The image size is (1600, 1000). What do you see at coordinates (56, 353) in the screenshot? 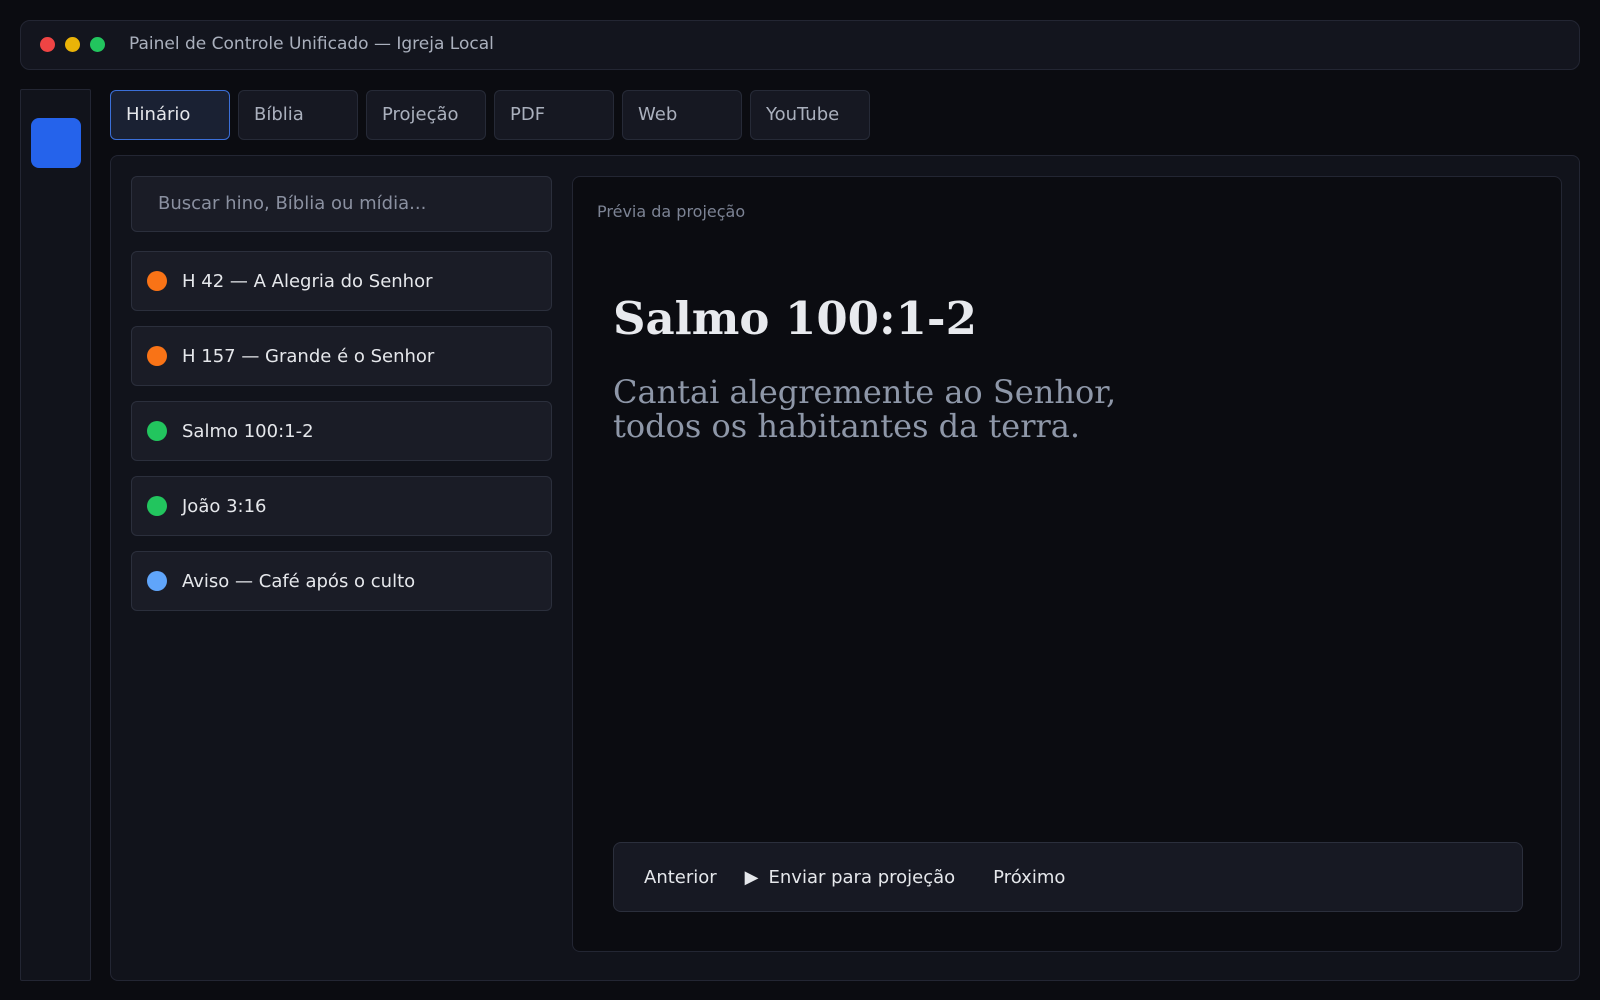
I see `sidebar-item-pdf` at bounding box center [56, 353].